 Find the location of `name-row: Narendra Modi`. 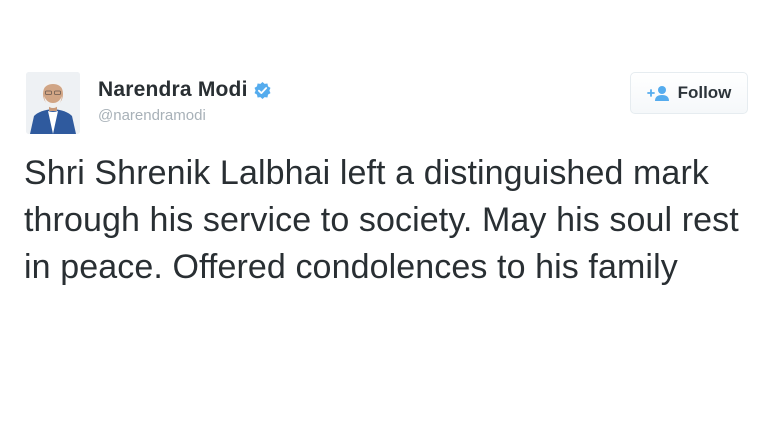

name-row: Narendra Modi is located at coordinates (185, 90).